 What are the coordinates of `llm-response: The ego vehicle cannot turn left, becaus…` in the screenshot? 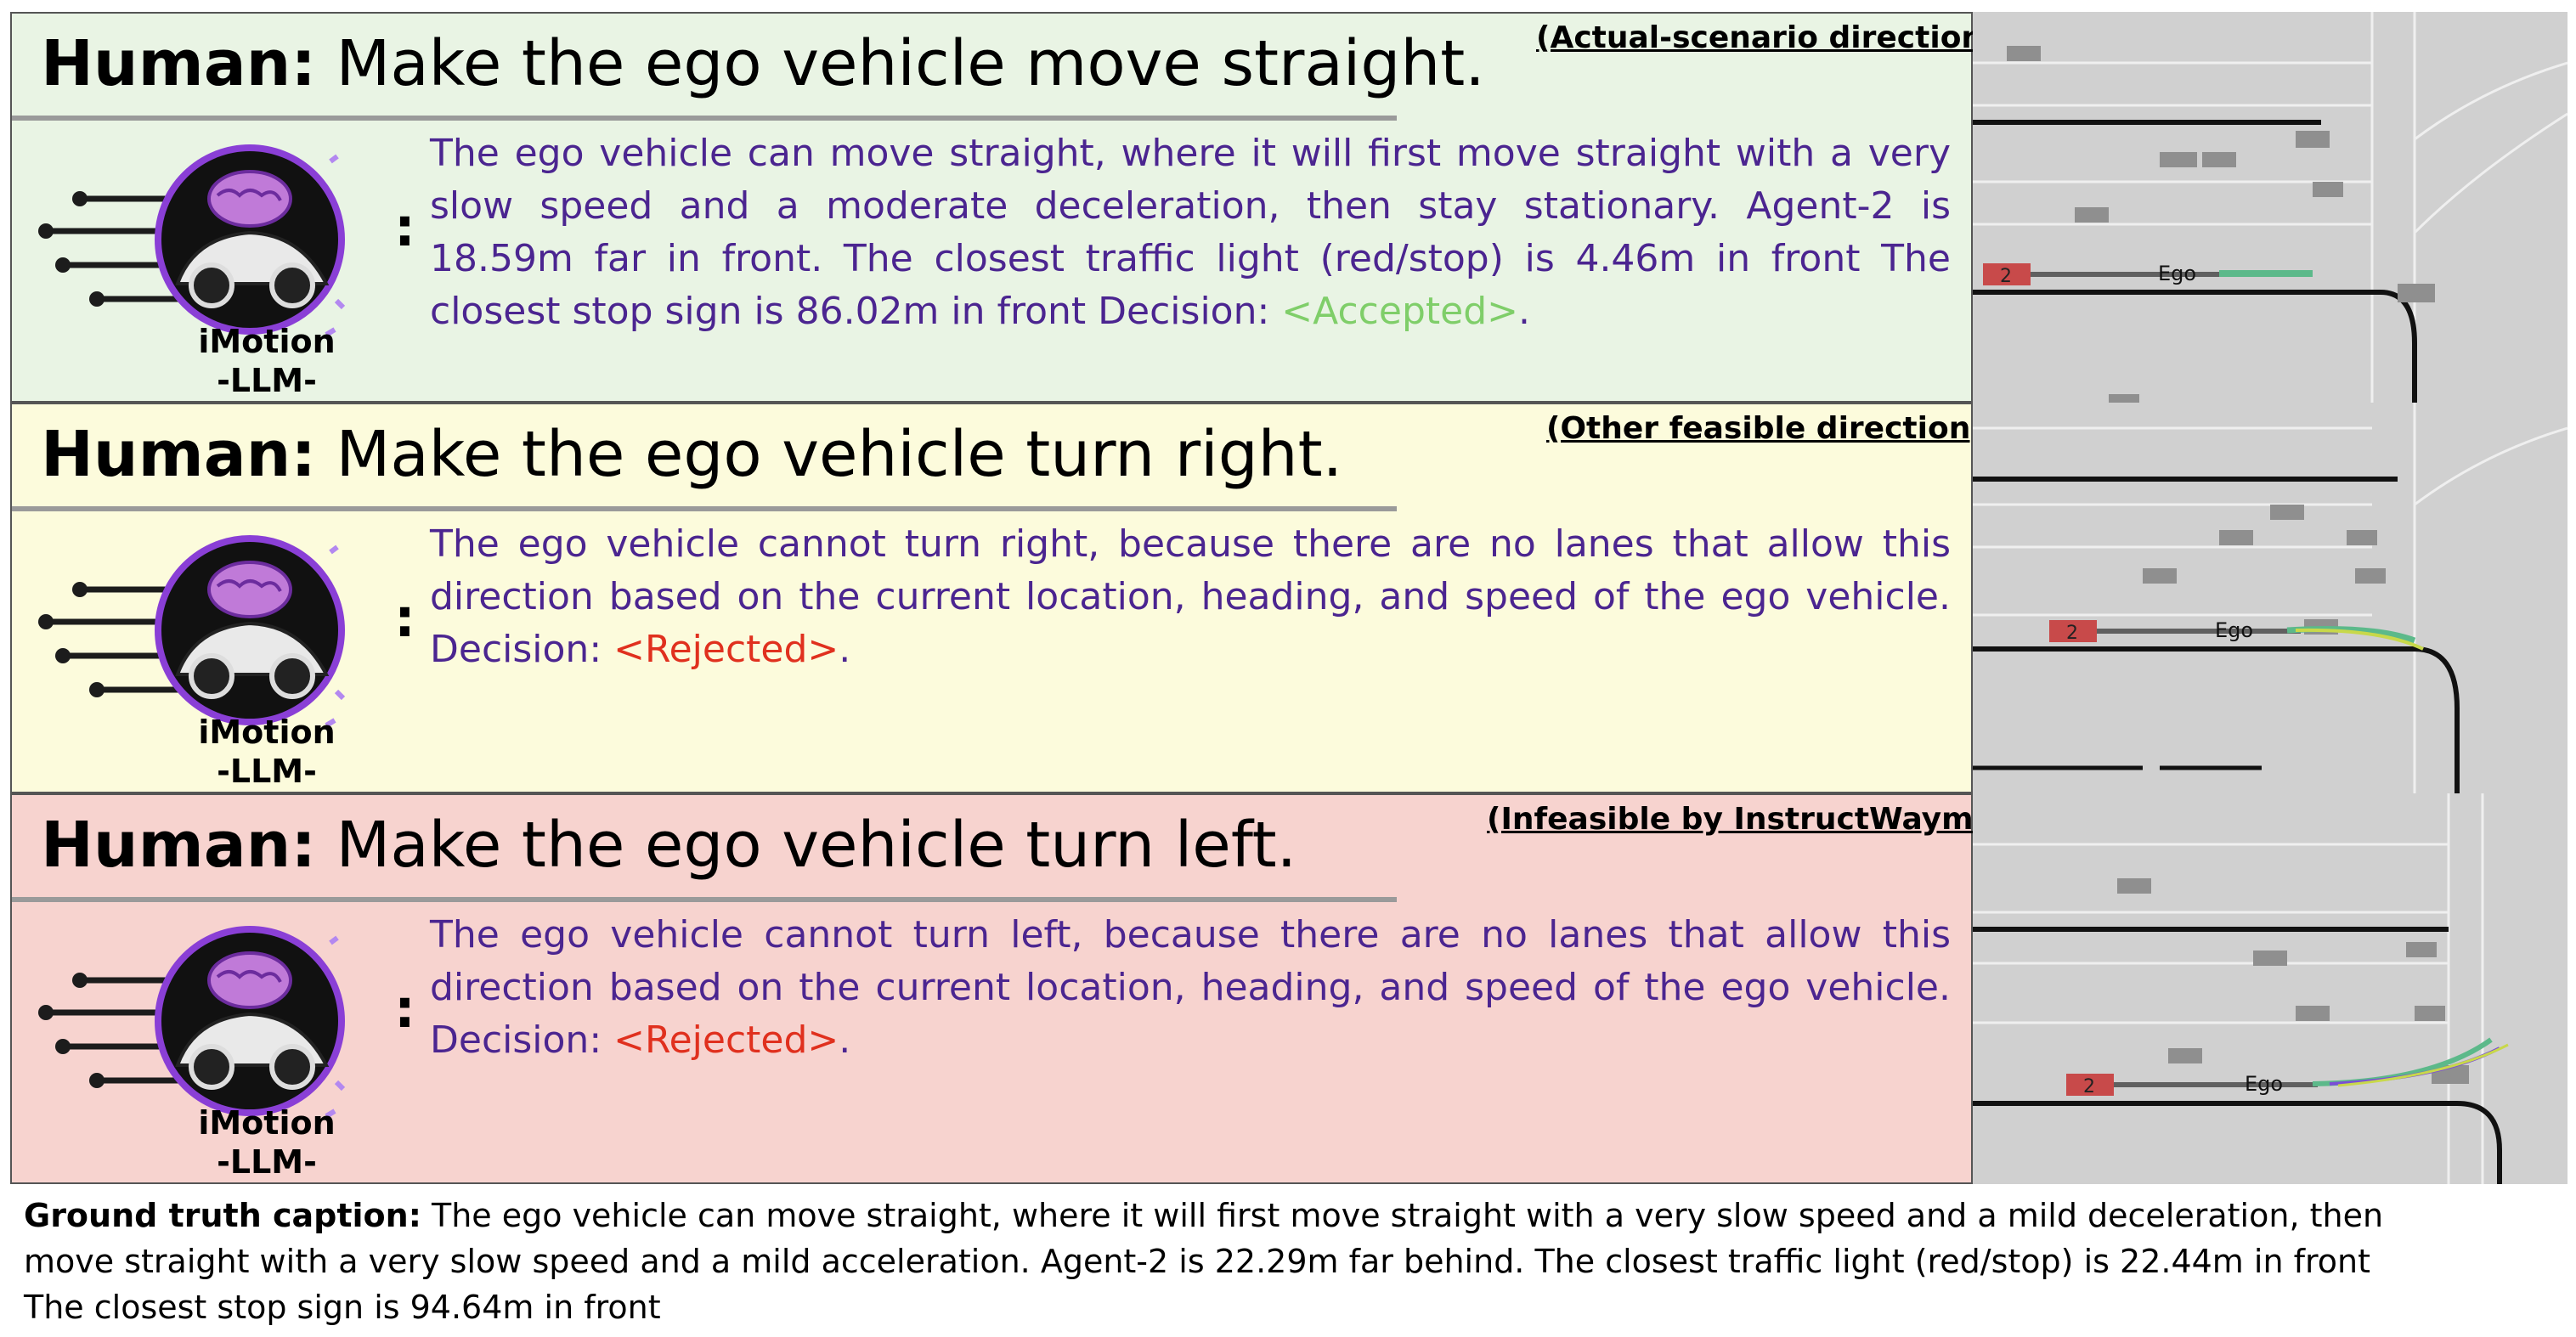 It's located at (1191, 987).